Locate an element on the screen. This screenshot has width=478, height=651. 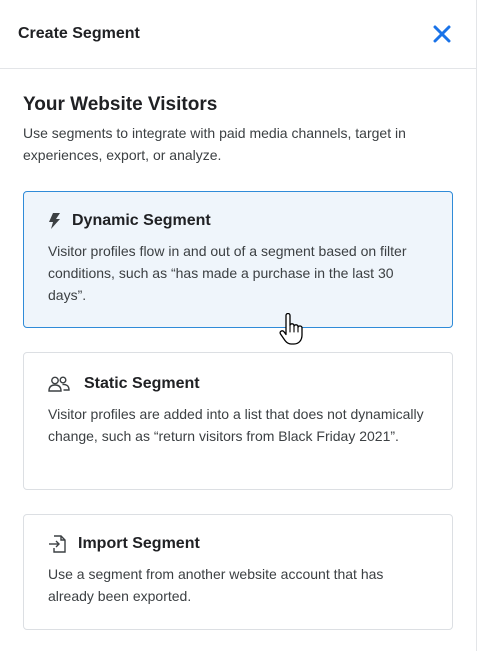
panel-title: Create Segment is located at coordinates (79, 33).